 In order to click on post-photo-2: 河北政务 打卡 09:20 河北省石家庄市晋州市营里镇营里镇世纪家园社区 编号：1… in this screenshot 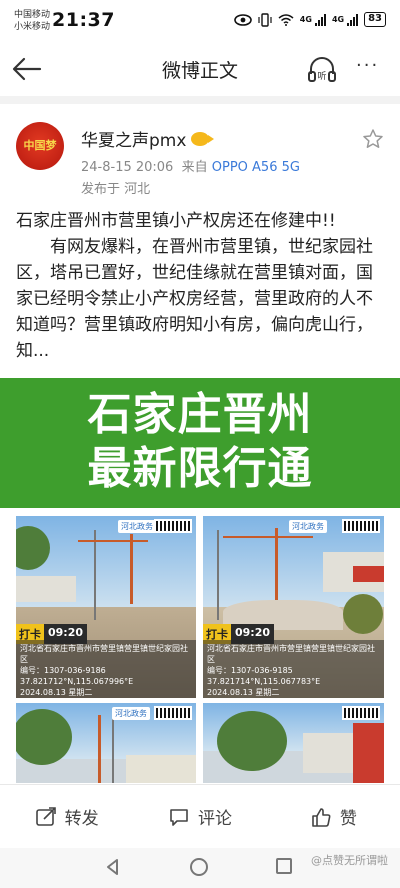, I will do `click(293, 607)`.